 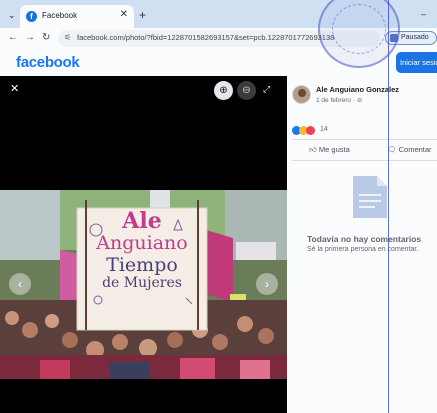 What do you see at coordinates (20, 284) in the screenshot?
I see `previous-photo-icon: ‹` at bounding box center [20, 284].